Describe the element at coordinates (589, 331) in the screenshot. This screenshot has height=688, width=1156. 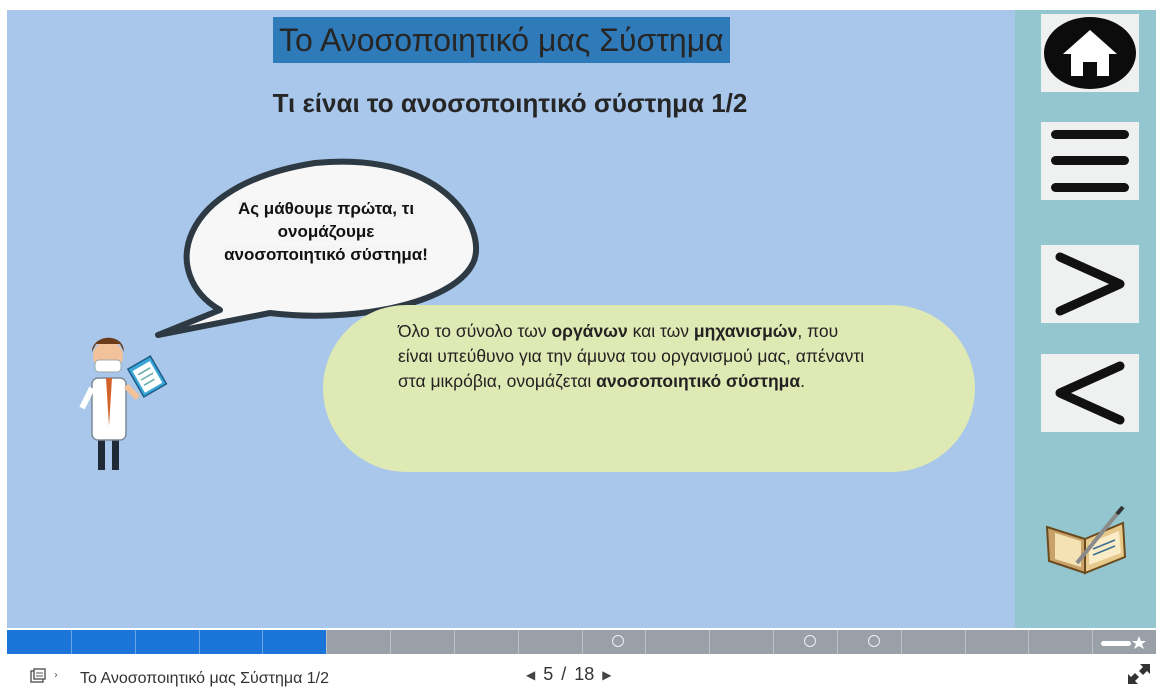
I see `info-bold-term: οργάνων` at that location.